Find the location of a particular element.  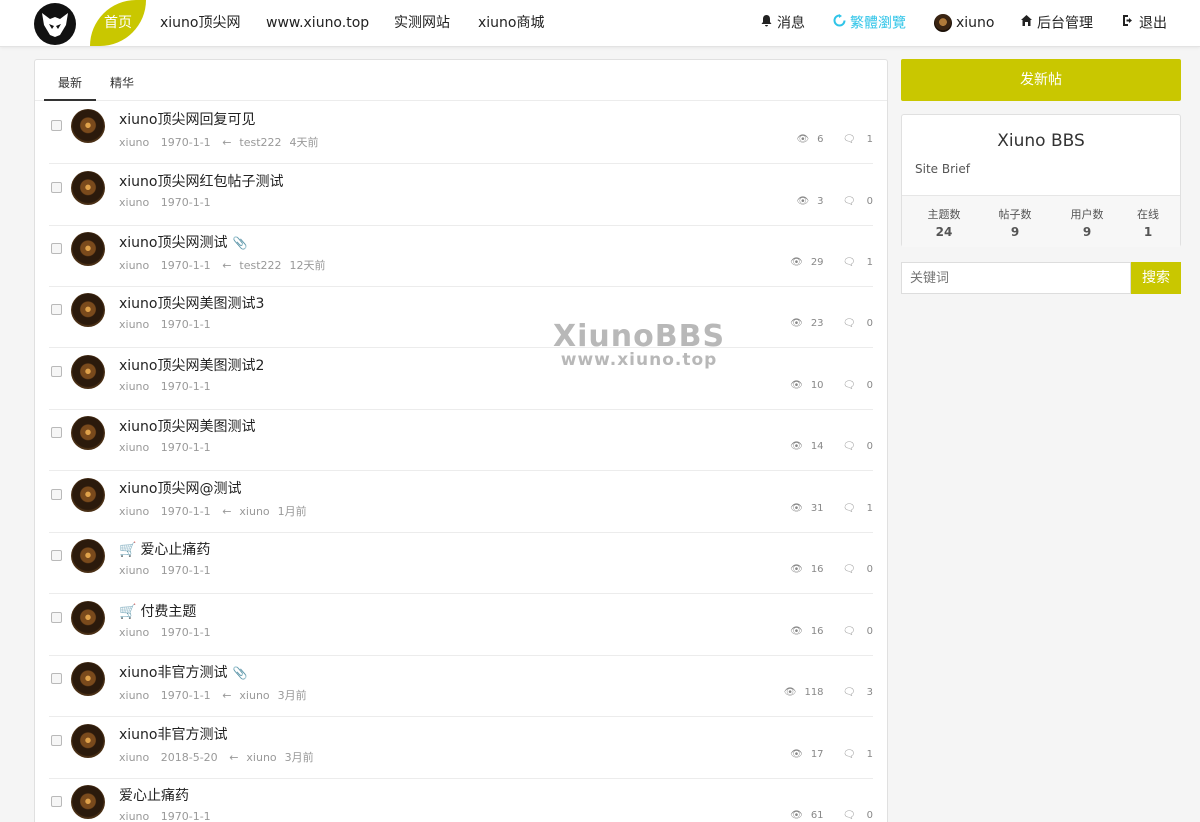

thread-title: 🛒 付费主题 is located at coordinates (157, 611).